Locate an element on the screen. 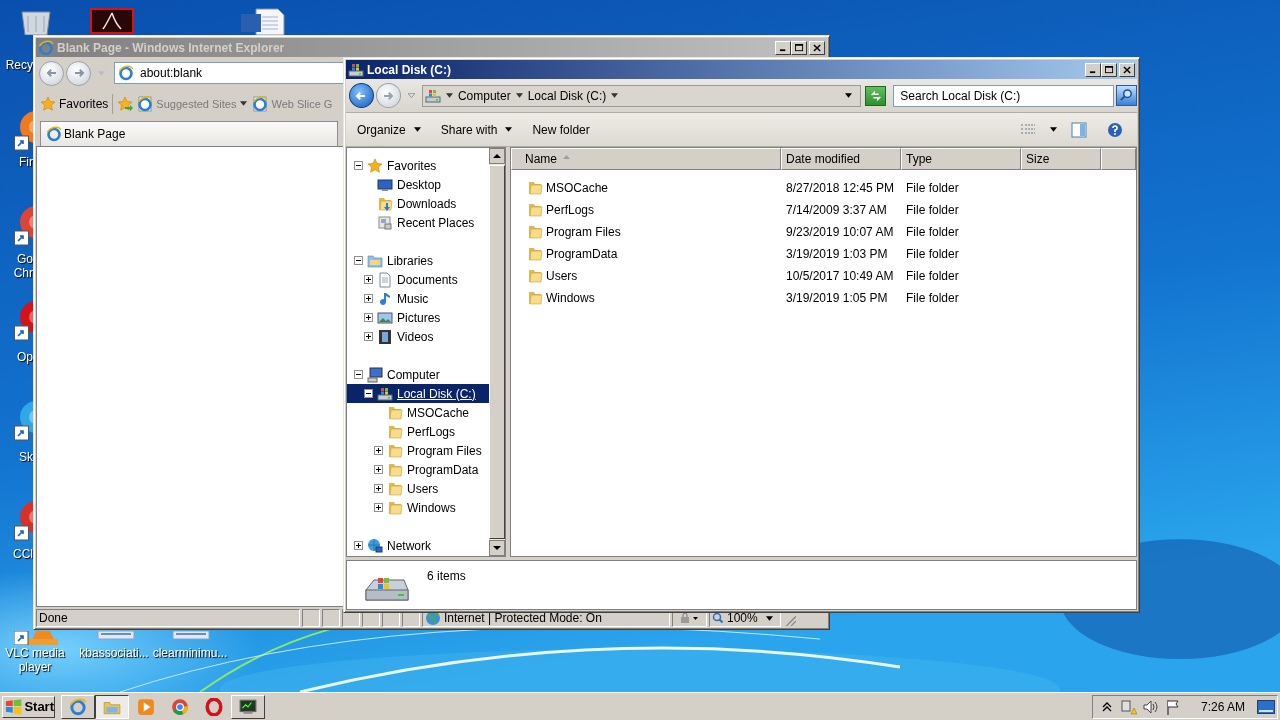  tree-item: Libraries is located at coordinates (418, 260).